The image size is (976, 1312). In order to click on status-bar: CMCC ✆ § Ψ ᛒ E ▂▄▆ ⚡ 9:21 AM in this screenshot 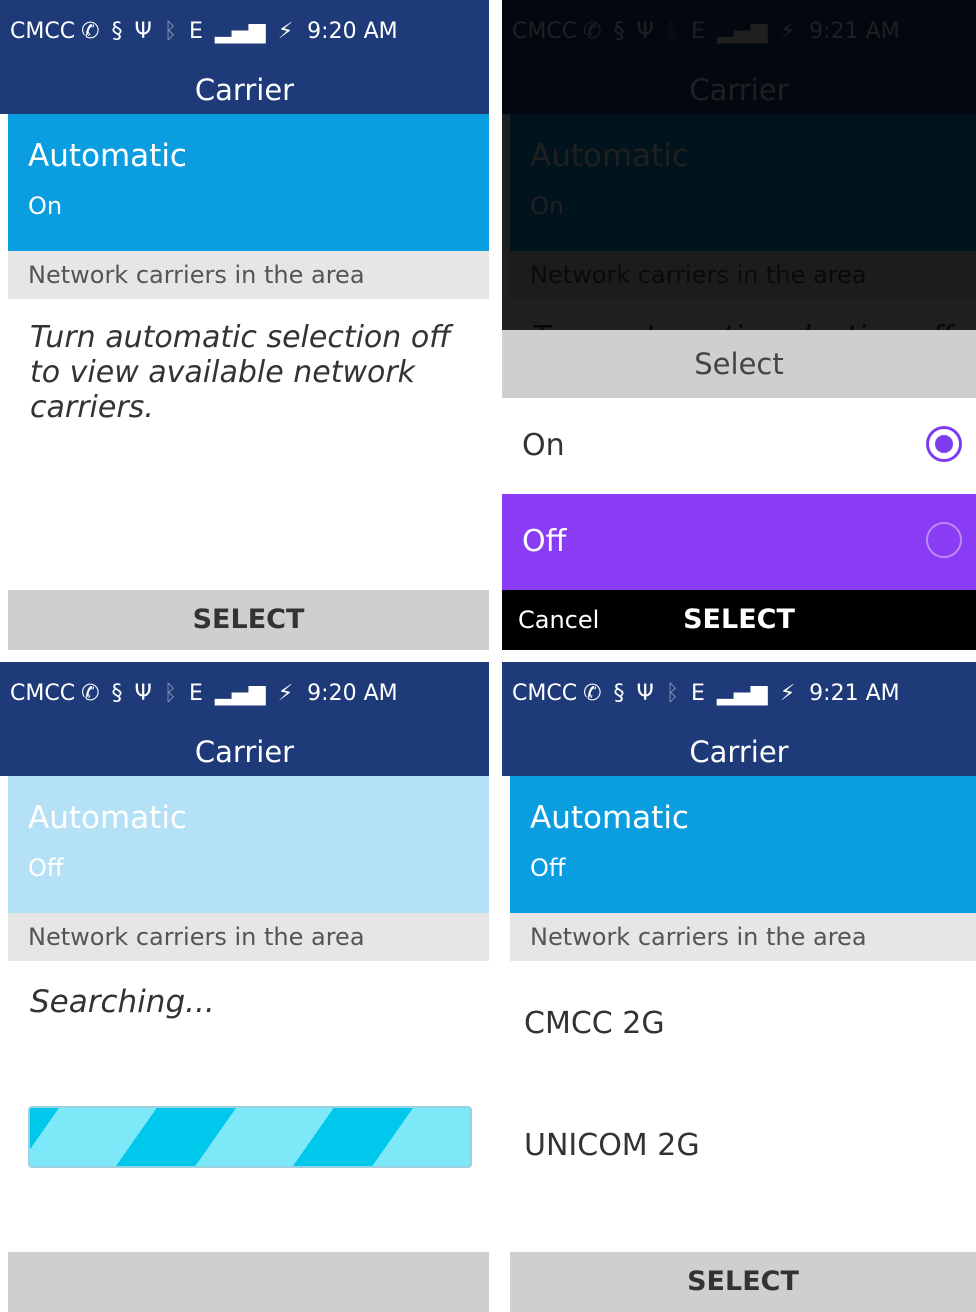, I will do `click(739, 696)`.